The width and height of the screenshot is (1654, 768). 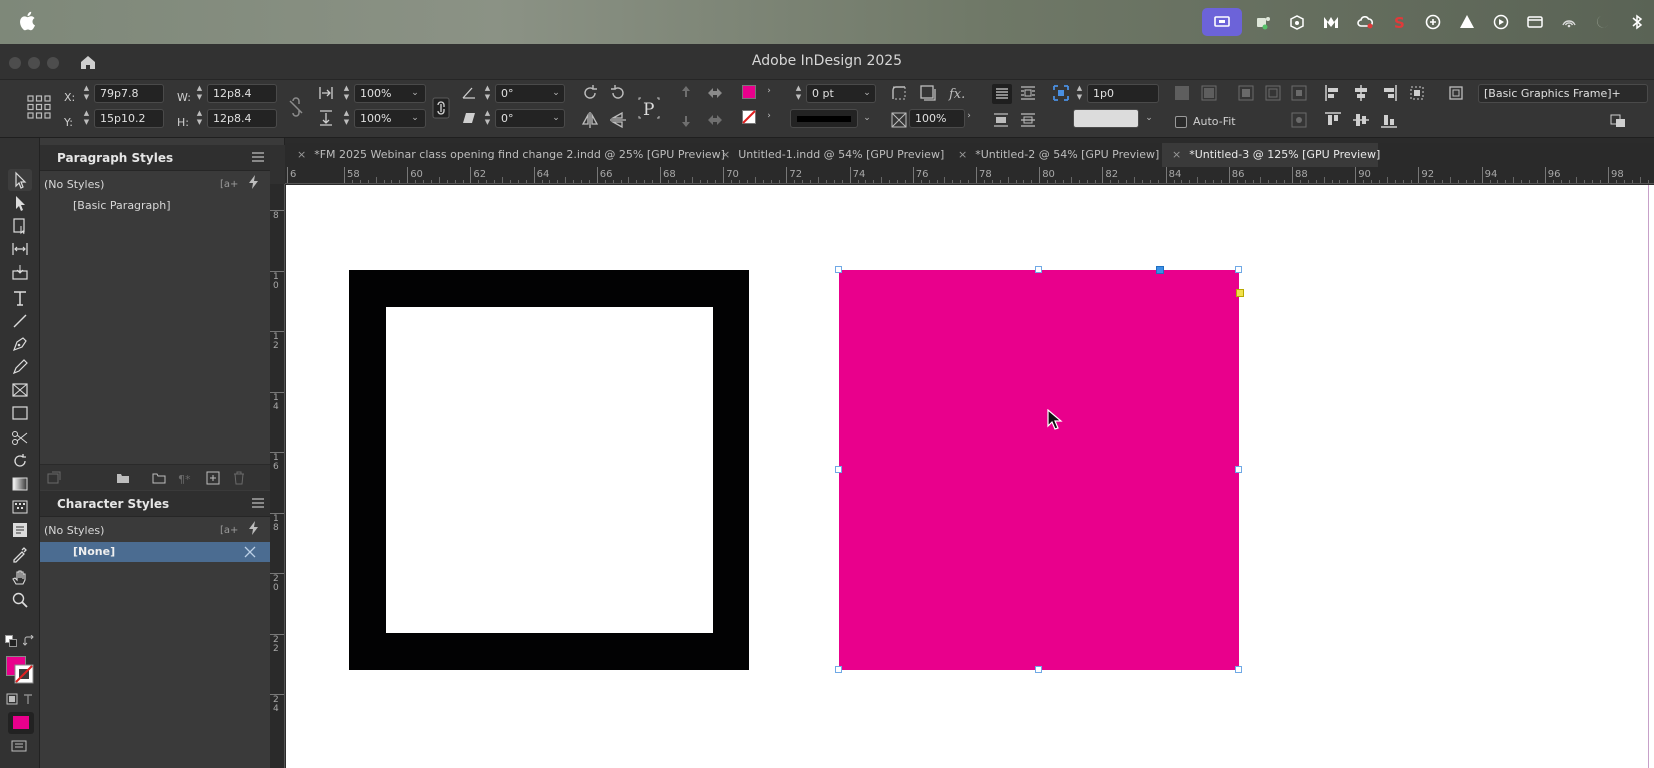 I want to click on direct-selection-tool, so click(x=20, y=203).